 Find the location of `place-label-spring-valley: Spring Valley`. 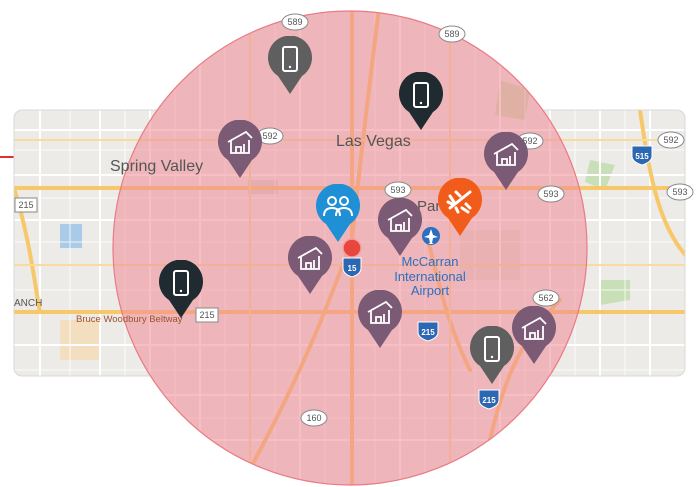

place-label-spring-valley: Spring Valley is located at coordinates (156, 166).